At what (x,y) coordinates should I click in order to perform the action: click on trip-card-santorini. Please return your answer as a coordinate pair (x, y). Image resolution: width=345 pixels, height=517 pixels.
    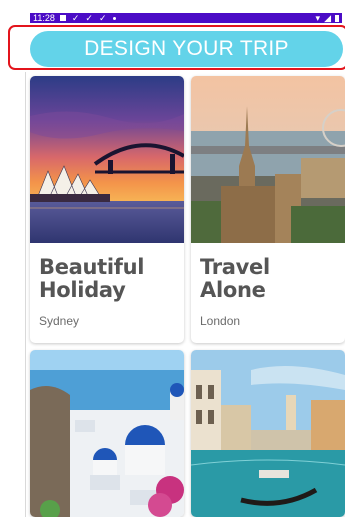
    Looking at the image, I should click on (107, 433).